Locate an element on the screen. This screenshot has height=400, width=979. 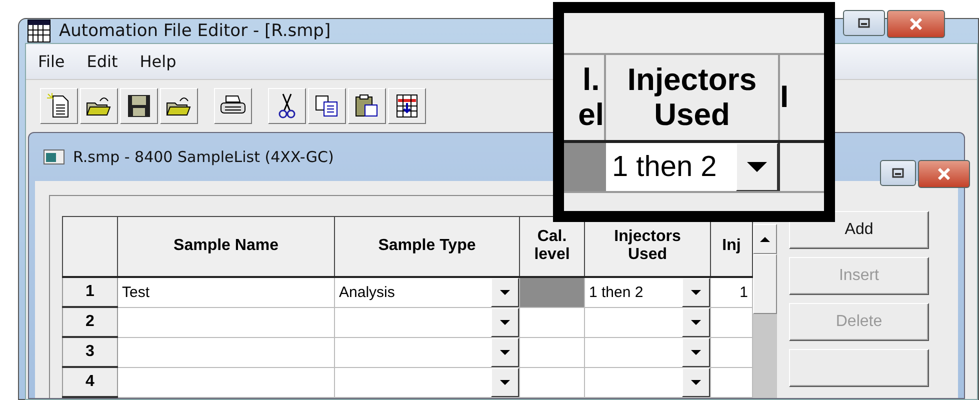
menu-item: File is located at coordinates (51, 61).